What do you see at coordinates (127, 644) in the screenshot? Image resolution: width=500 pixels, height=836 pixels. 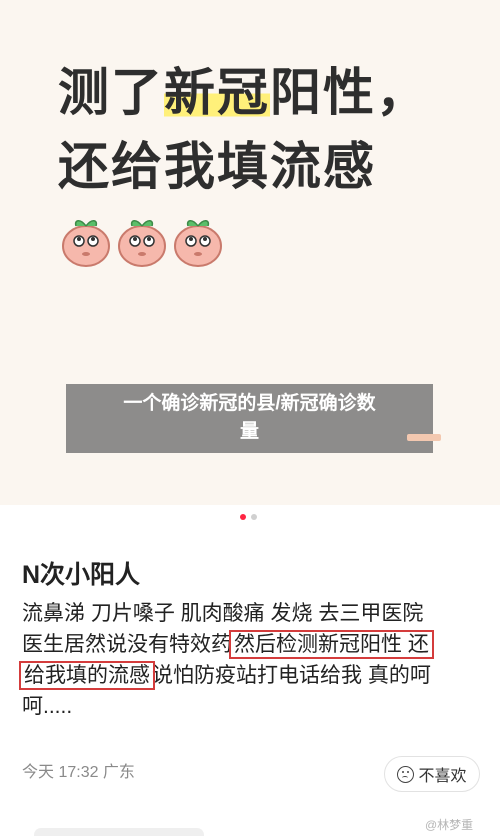 I see `note-line-2-pre: 医生居然说没有特效药` at bounding box center [127, 644].